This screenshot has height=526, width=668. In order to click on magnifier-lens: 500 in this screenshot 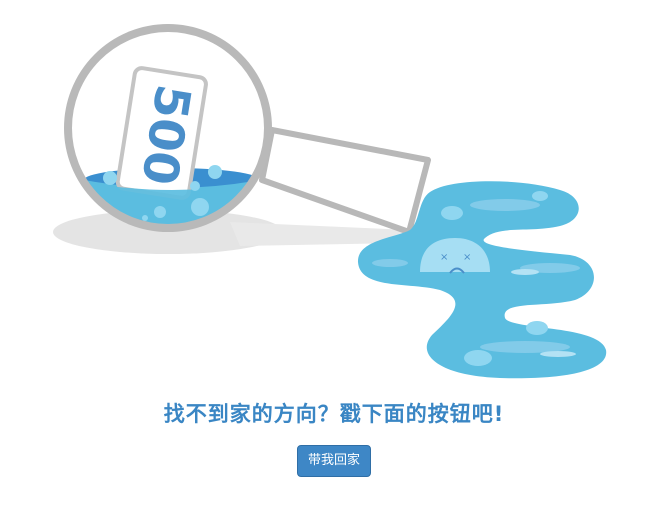, I will do `click(168, 128)`.